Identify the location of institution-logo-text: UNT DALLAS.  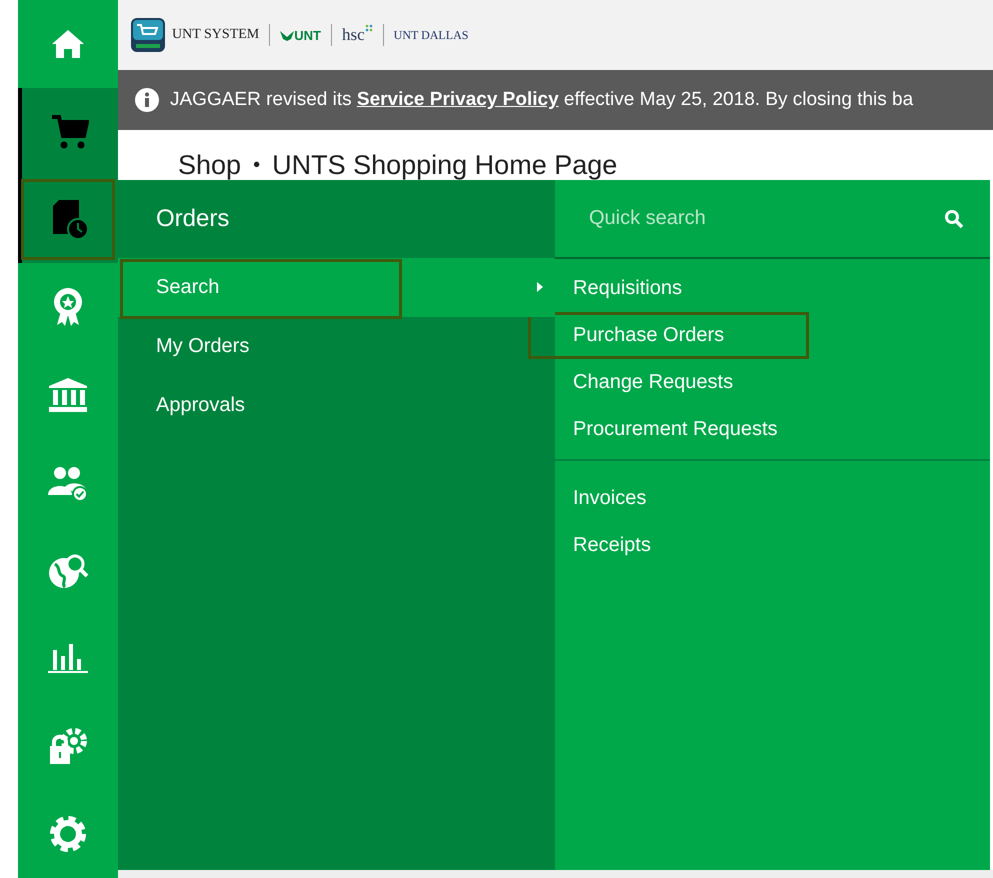
(431, 35).